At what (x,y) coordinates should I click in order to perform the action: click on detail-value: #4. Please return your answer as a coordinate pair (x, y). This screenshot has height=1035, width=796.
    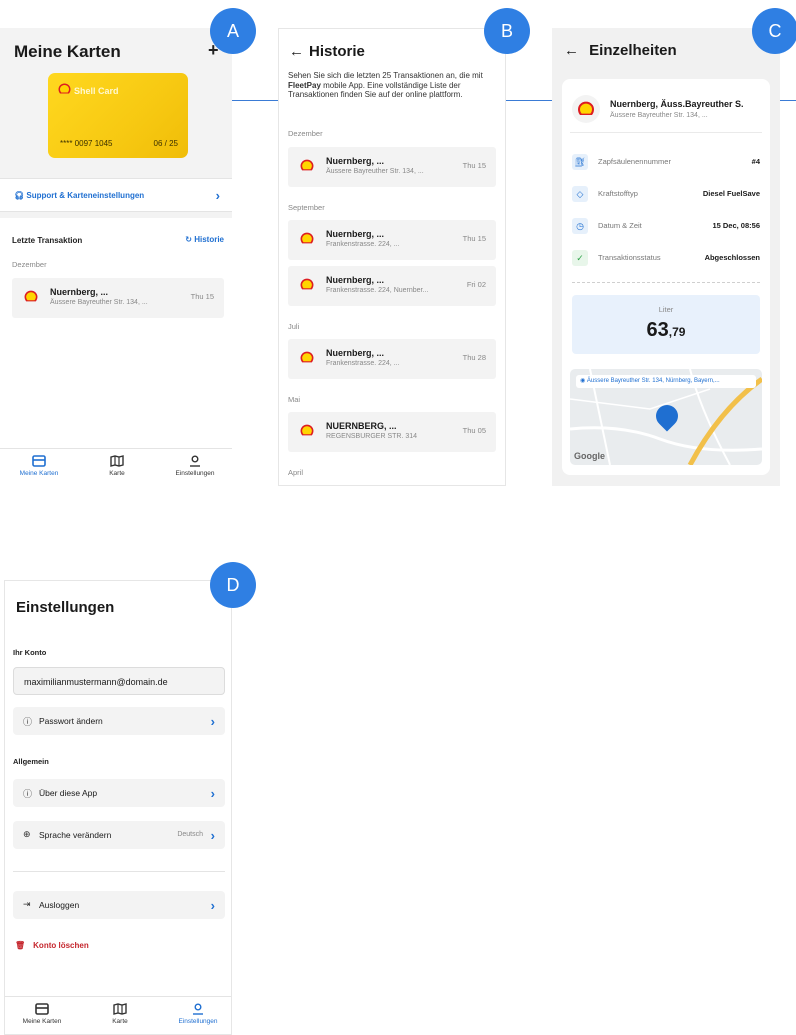
    Looking at the image, I should click on (755, 161).